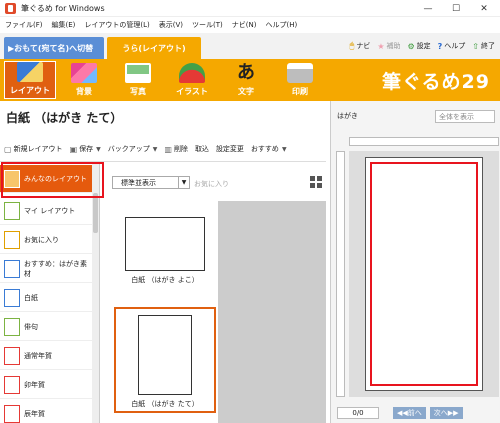 Image resolution: width=500 pixels, height=423 pixels. What do you see at coordinates (46, 298) in the screenshot?
I see `sidebar-item-blank: 白紙` at bounding box center [46, 298].